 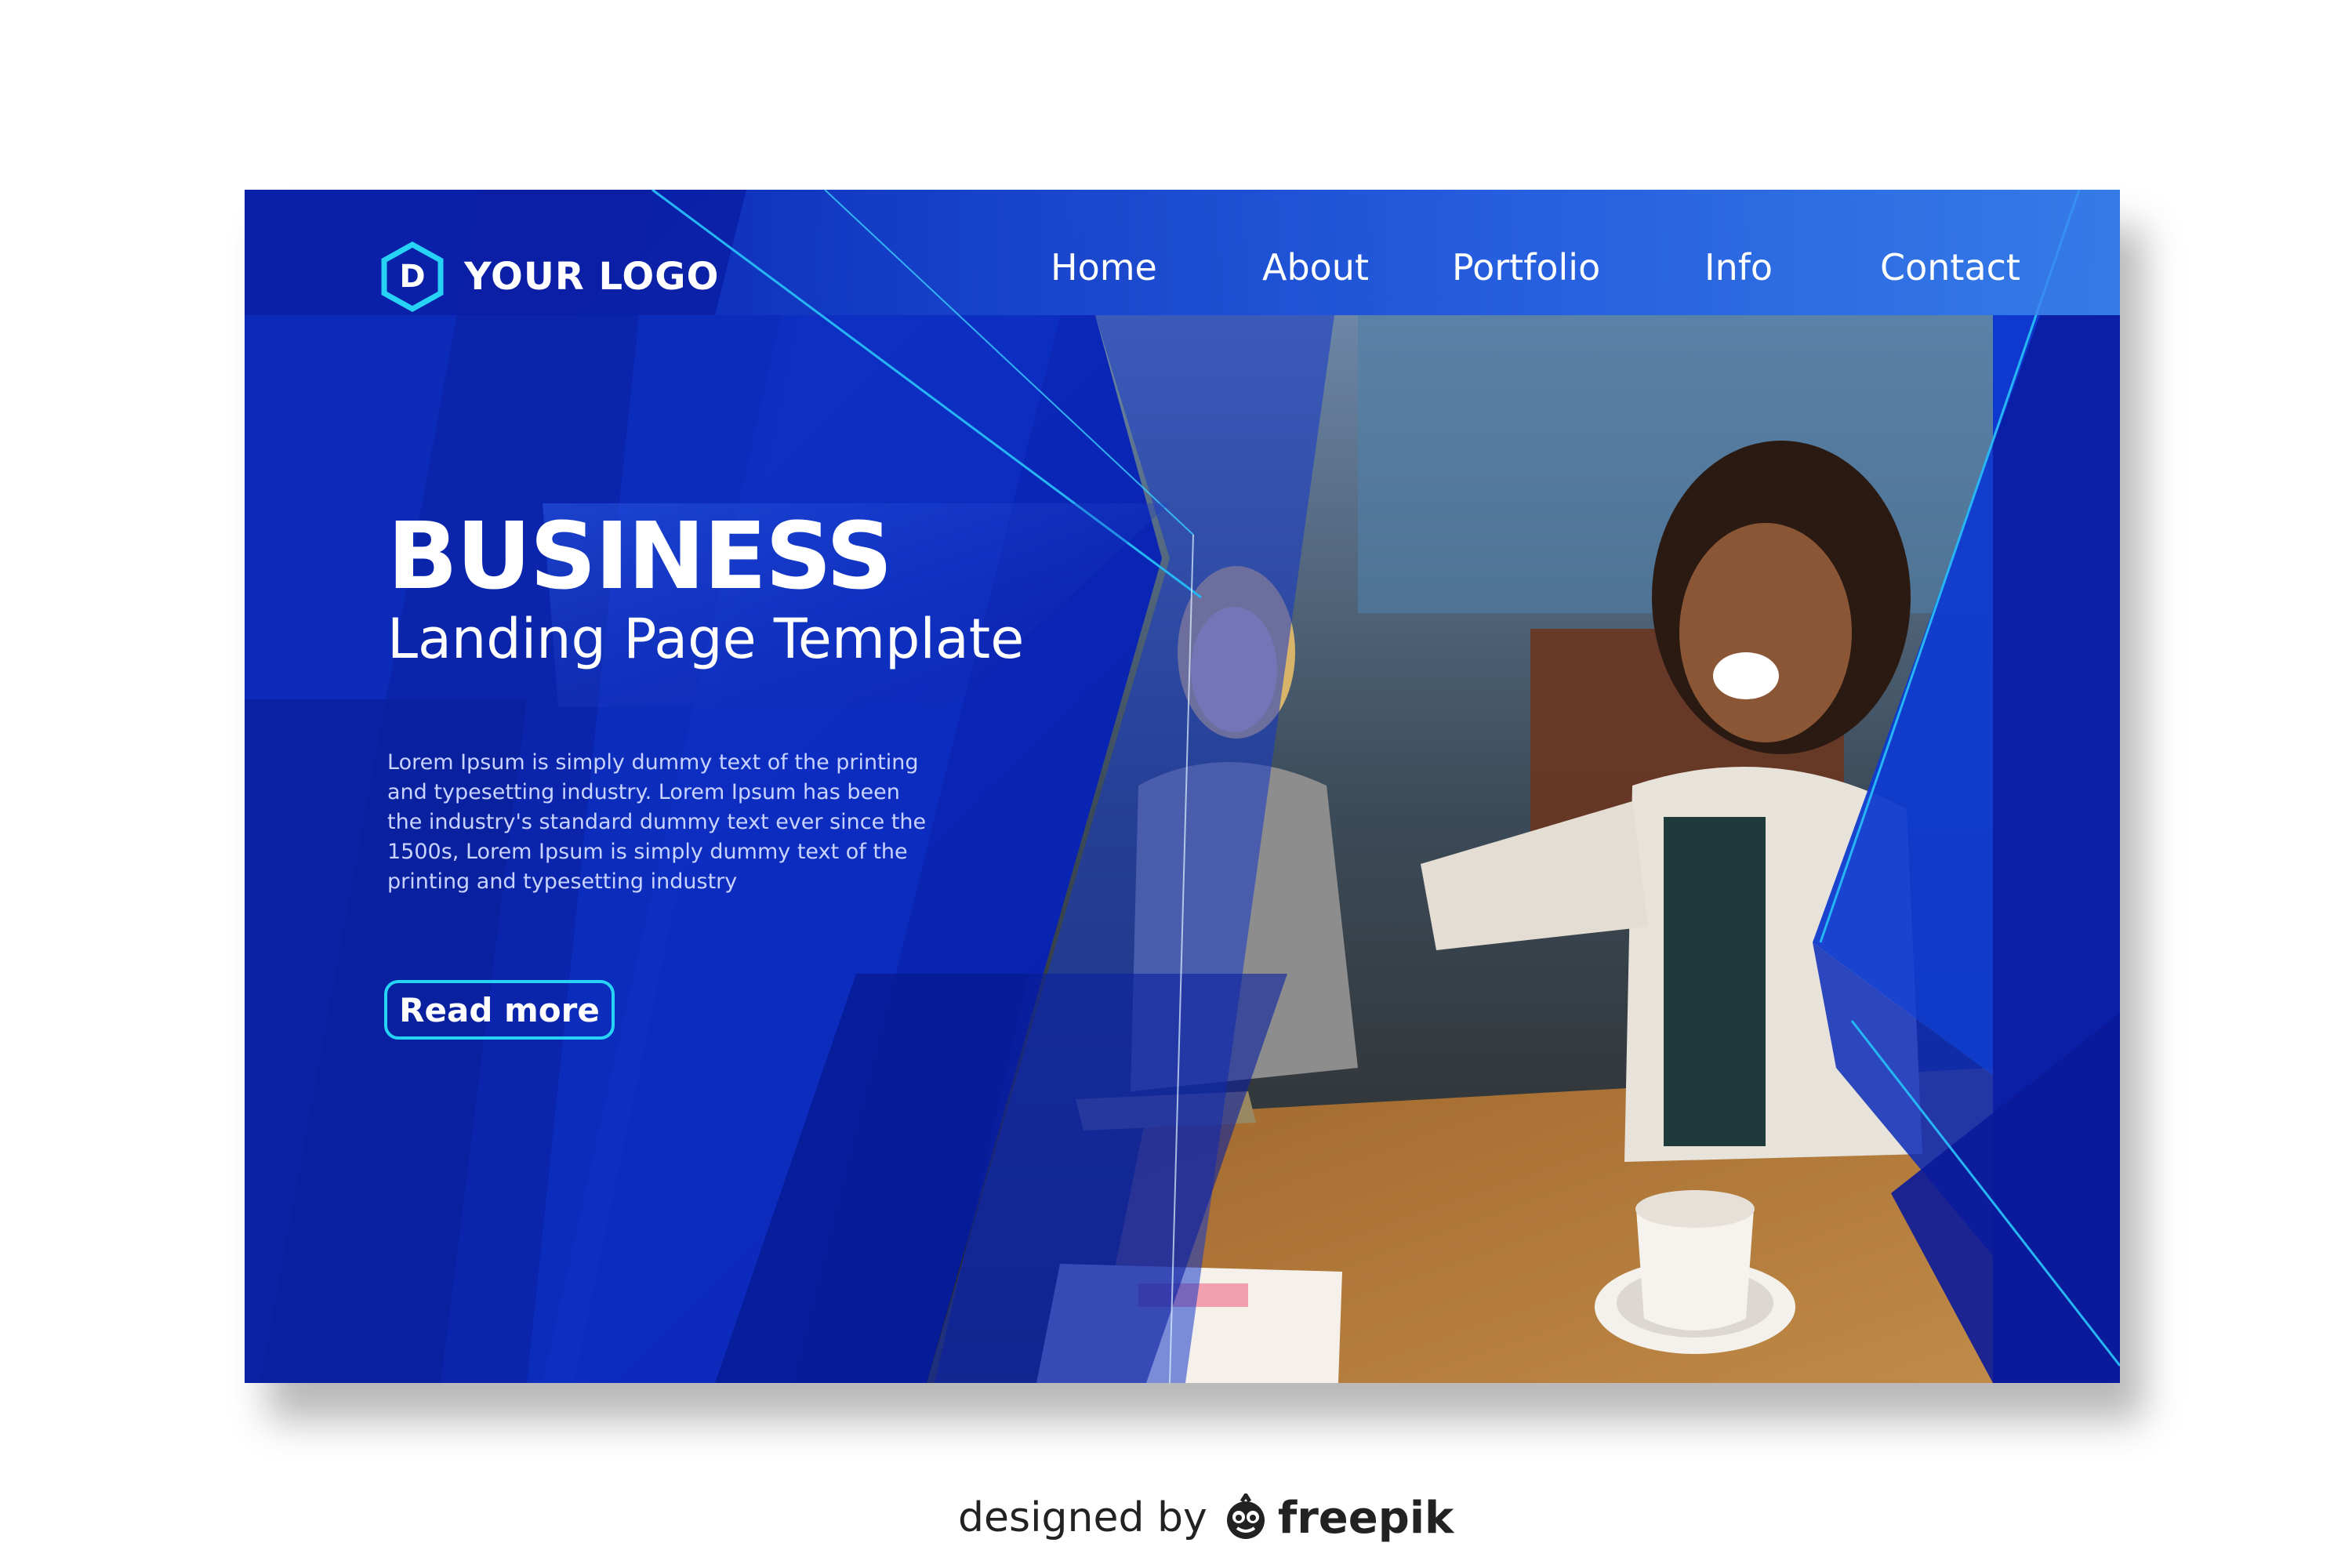 What do you see at coordinates (1526, 267) in the screenshot?
I see `nav-portfolio: Portfolio` at bounding box center [1526, 267].